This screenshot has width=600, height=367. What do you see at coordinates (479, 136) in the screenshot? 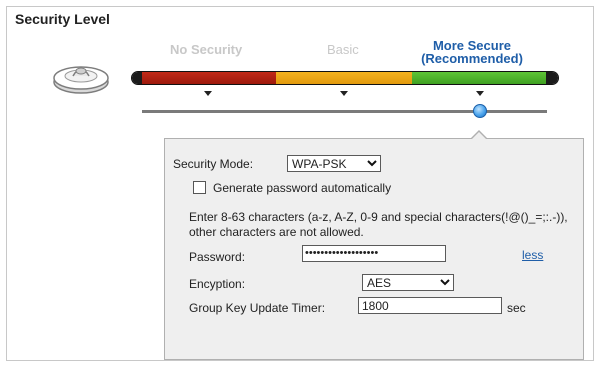
I see `panel-pointer-fill` at bounding box center [479, 136].